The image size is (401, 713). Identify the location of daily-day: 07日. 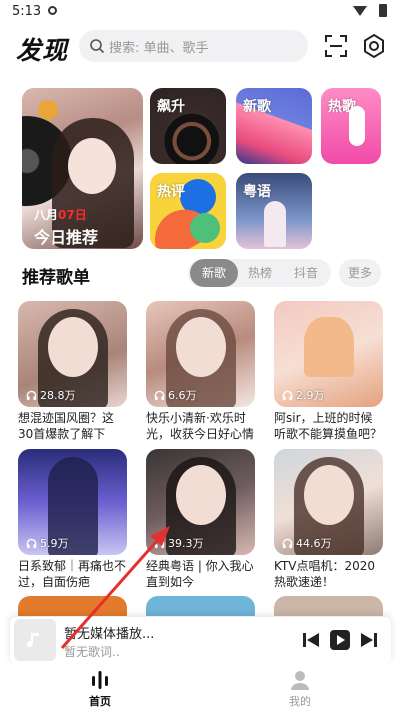
(72, 215).